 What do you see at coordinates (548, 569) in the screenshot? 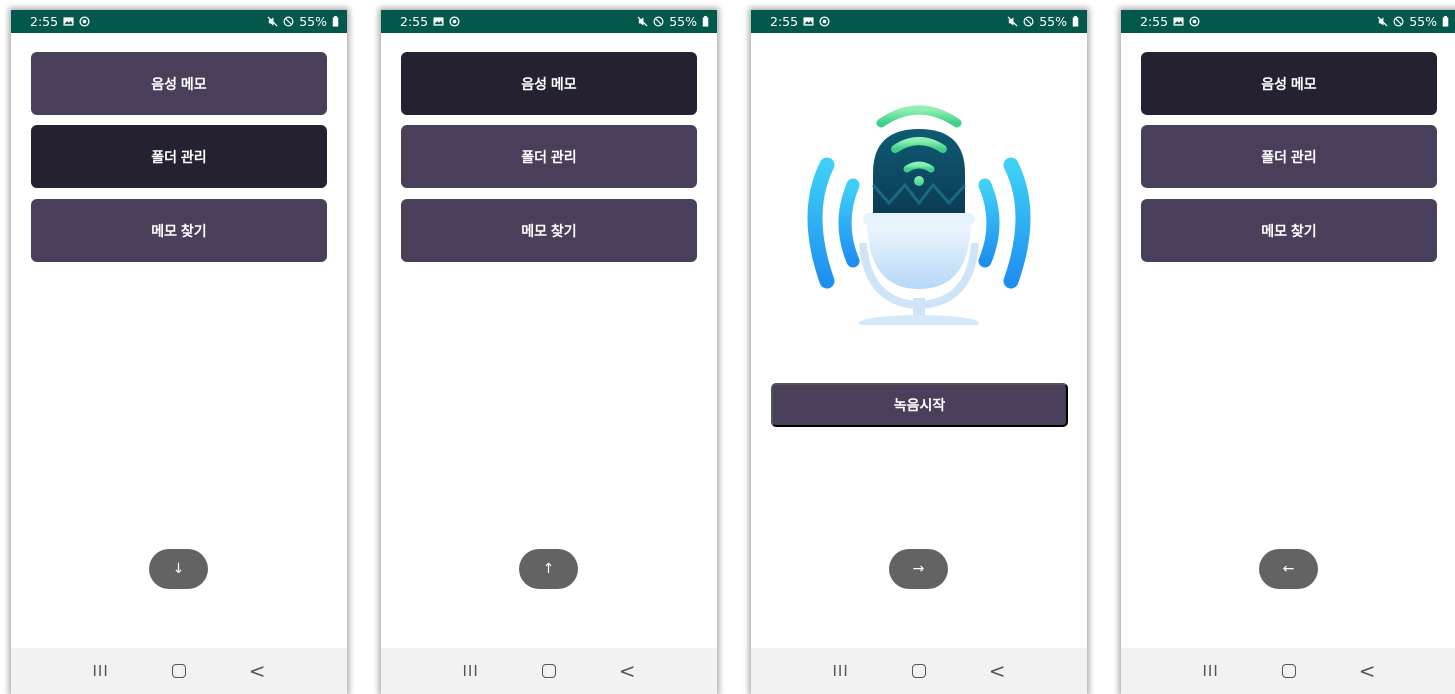
I see `nav-fab-up: ↑` at bounding box center [548, 569].